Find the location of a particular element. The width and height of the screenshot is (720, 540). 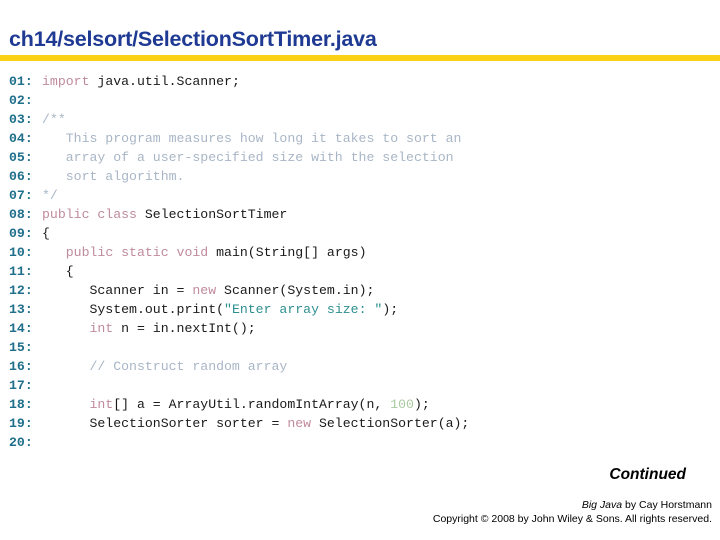

code-line: 06: sort algorithm. is located at coordinates (361, 176).